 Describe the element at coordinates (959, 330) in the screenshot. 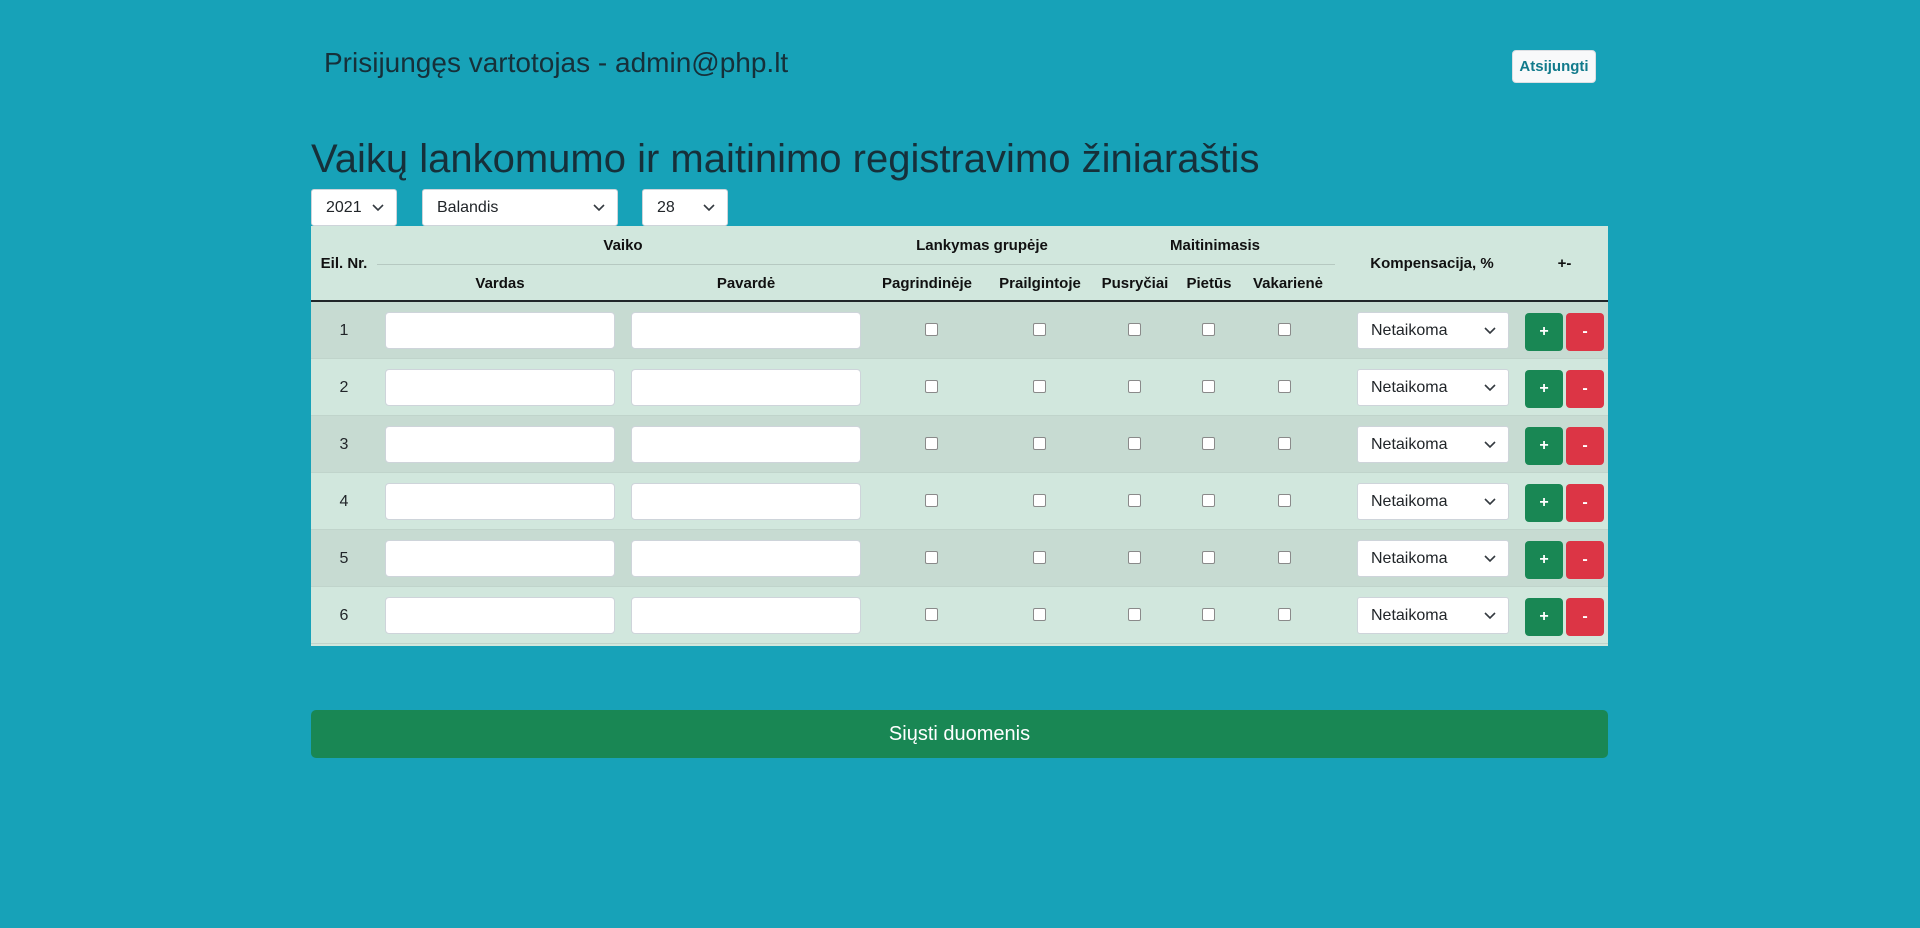

I see `table-row: 1 Netaikoma + -` at that location.